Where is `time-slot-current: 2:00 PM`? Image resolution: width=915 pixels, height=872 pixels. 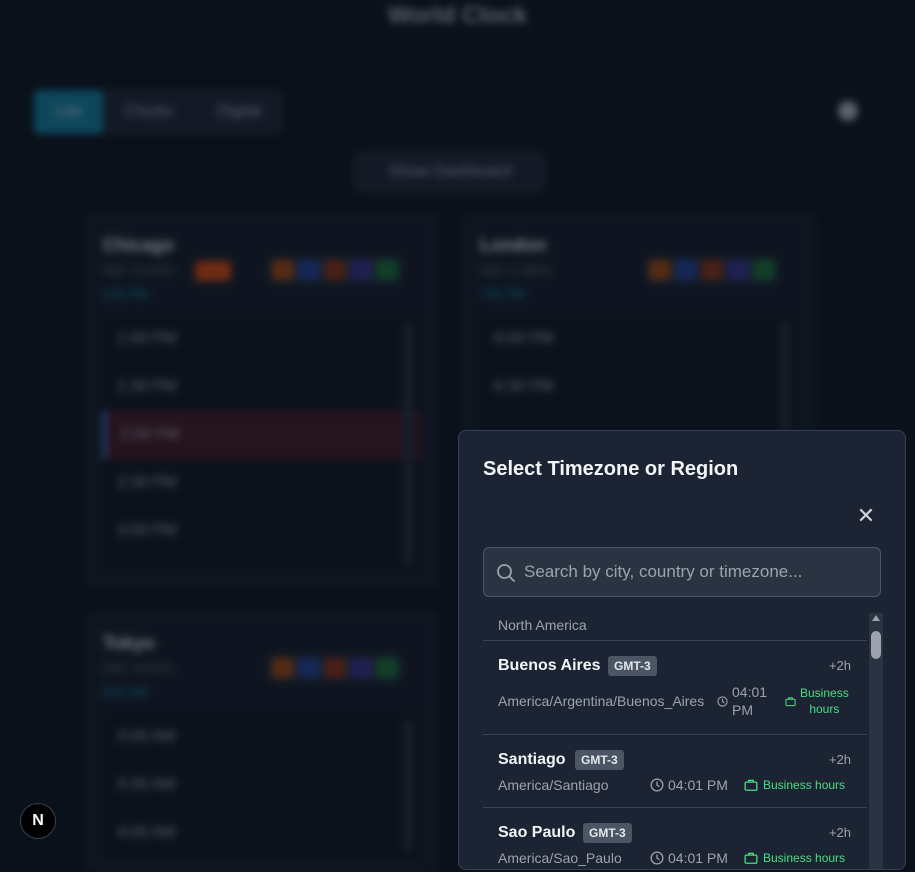 time-slot-current: 2:00 PM is located at coordinates (262, 435).